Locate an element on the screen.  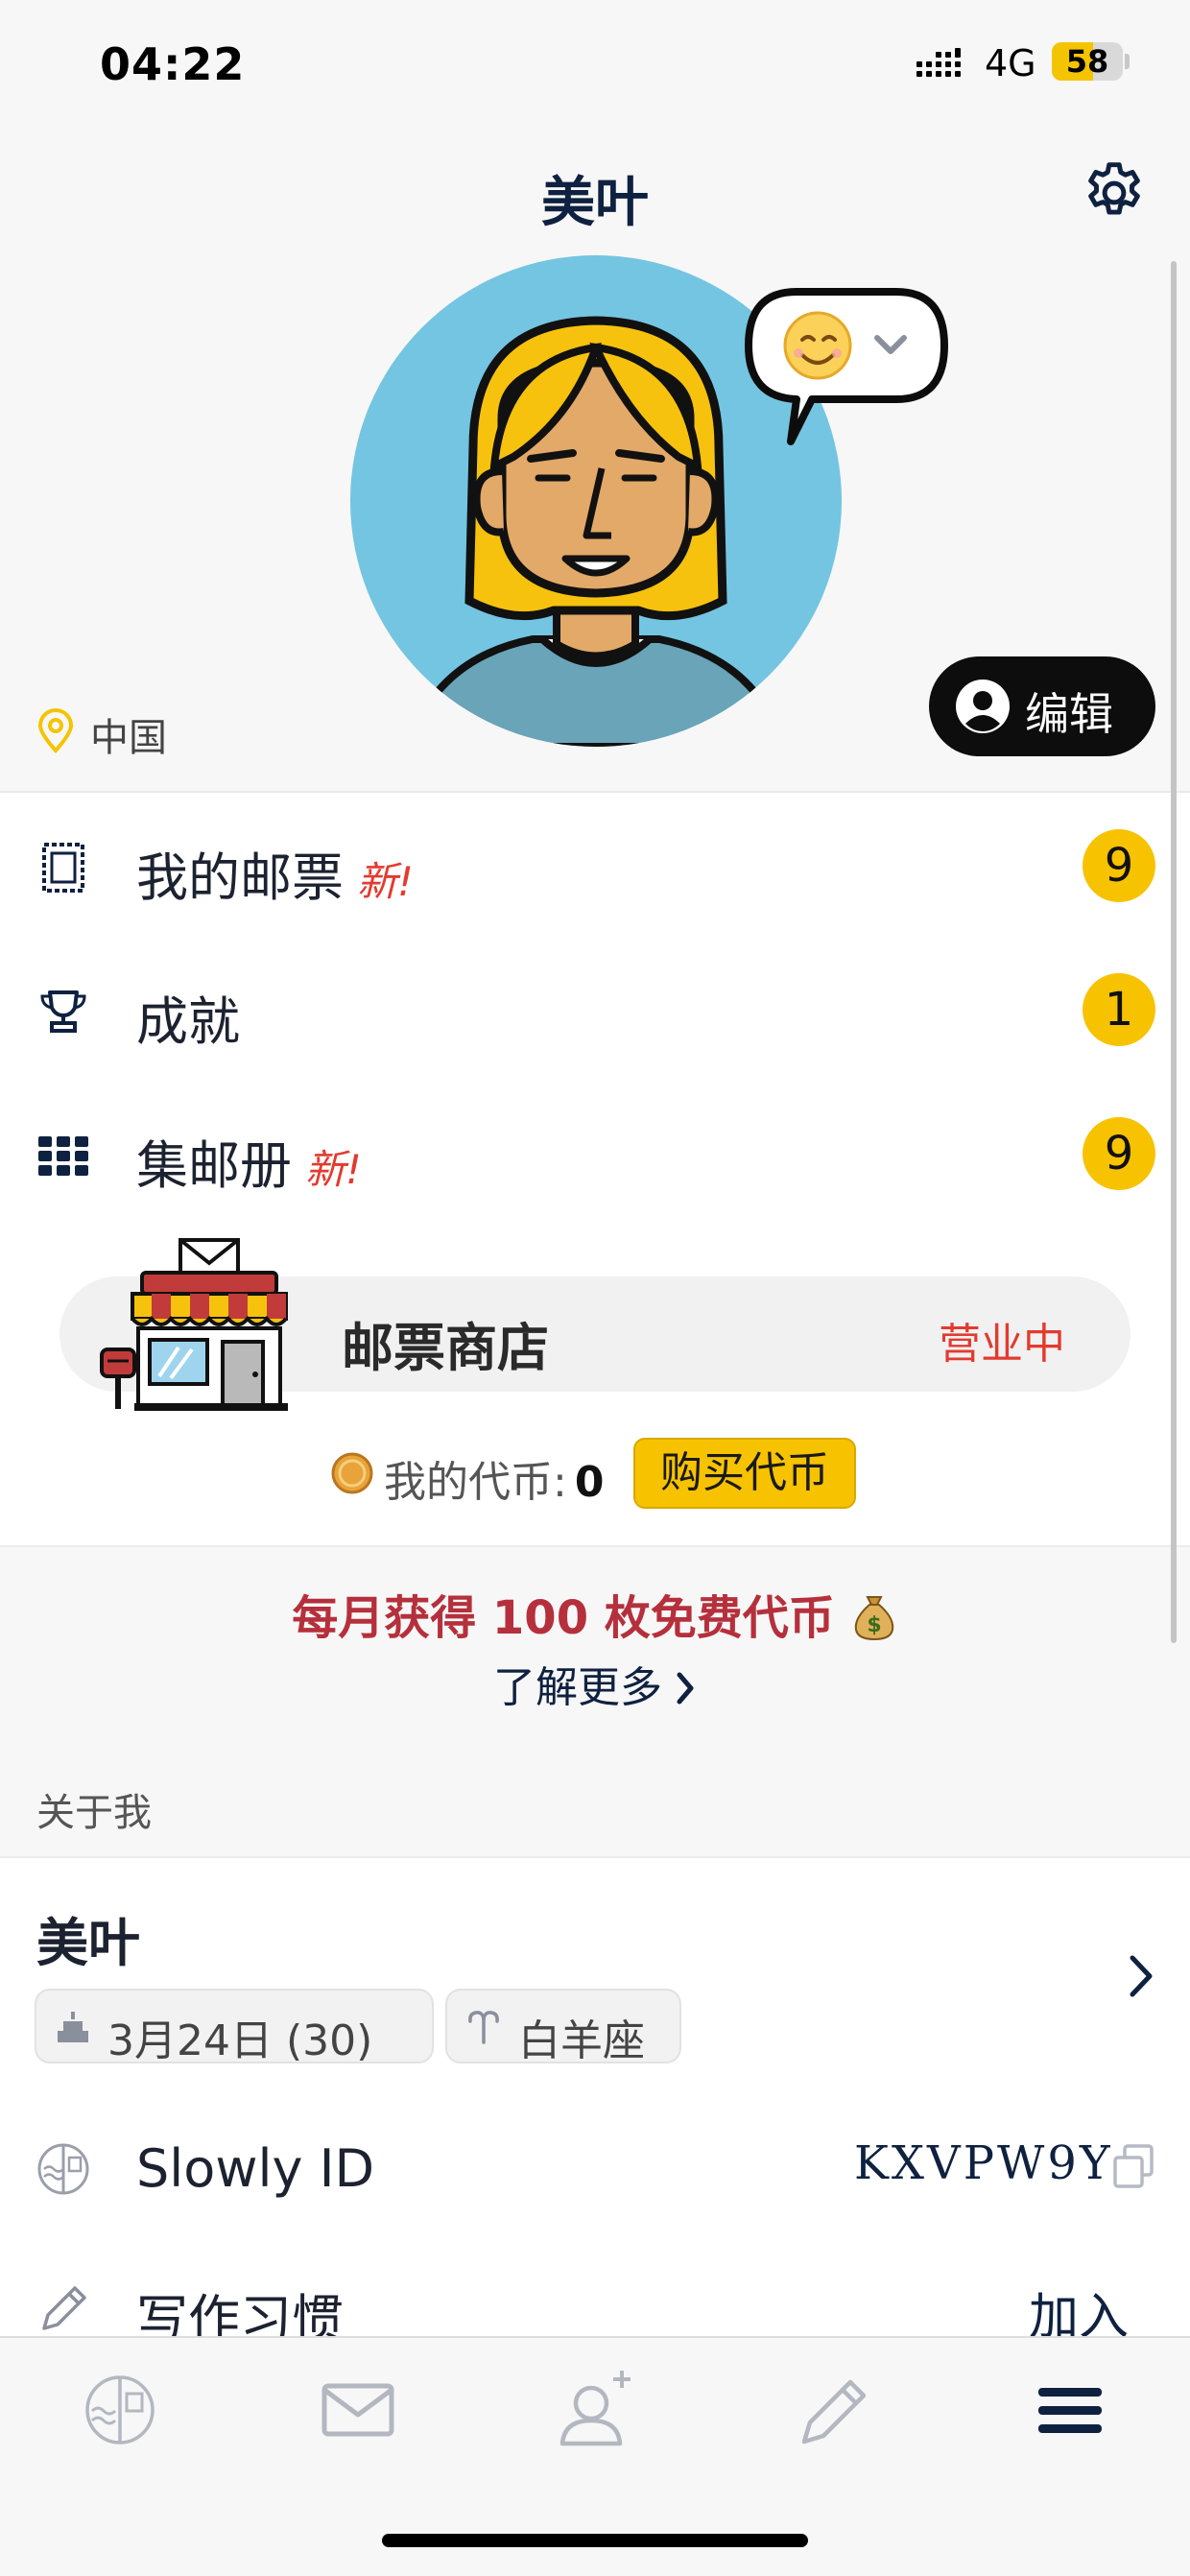
zodiac-chip: 白羊座 is located at coordinates (563, 2027).